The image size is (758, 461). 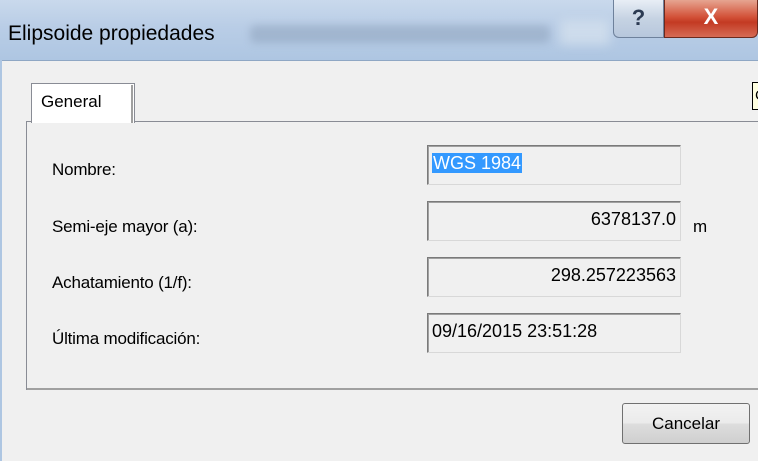 What do you see at coordinates (392, 389) in the screenshot?
I see `panel-shadow` at bounding box center [392, 389].